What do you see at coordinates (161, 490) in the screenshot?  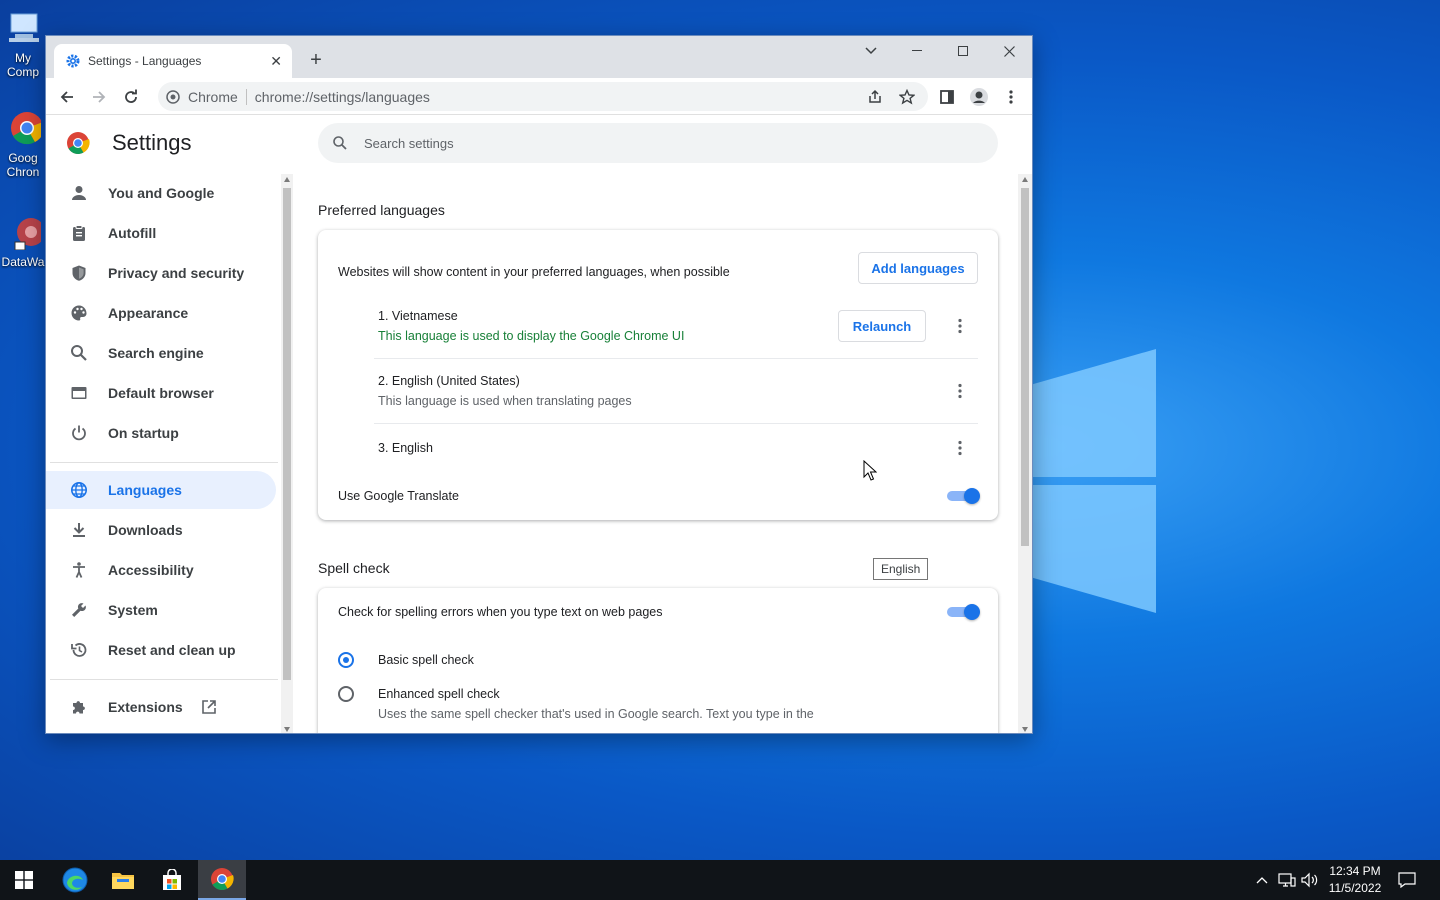 I see `sidebar-item-languages: Languages` at bounding box center [161, 490].